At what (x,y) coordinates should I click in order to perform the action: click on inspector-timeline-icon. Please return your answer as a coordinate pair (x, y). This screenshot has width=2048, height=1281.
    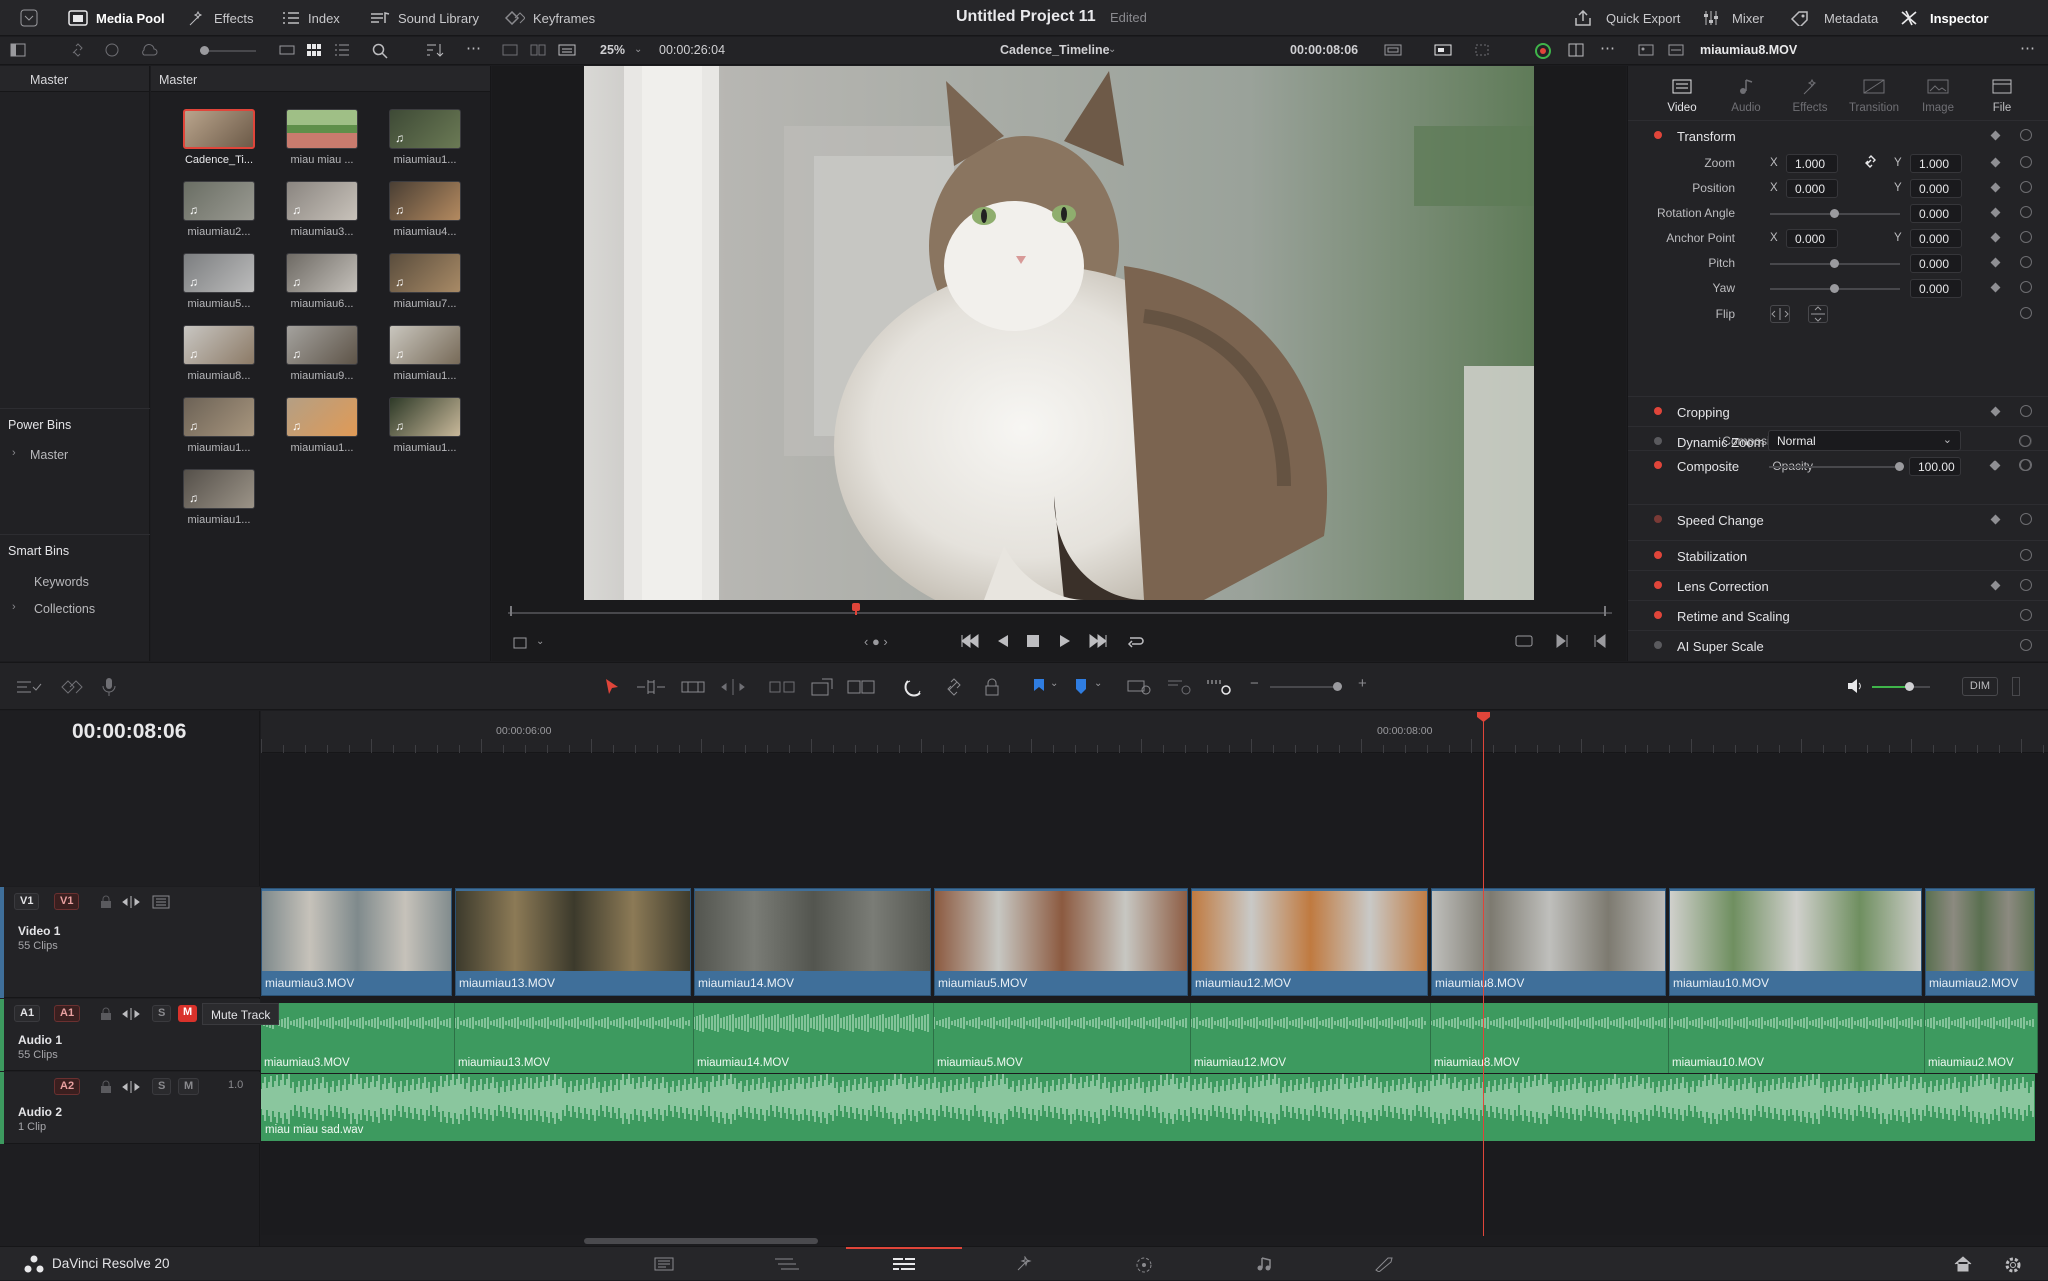
    Looking at the image, I should click on (1676, 50).